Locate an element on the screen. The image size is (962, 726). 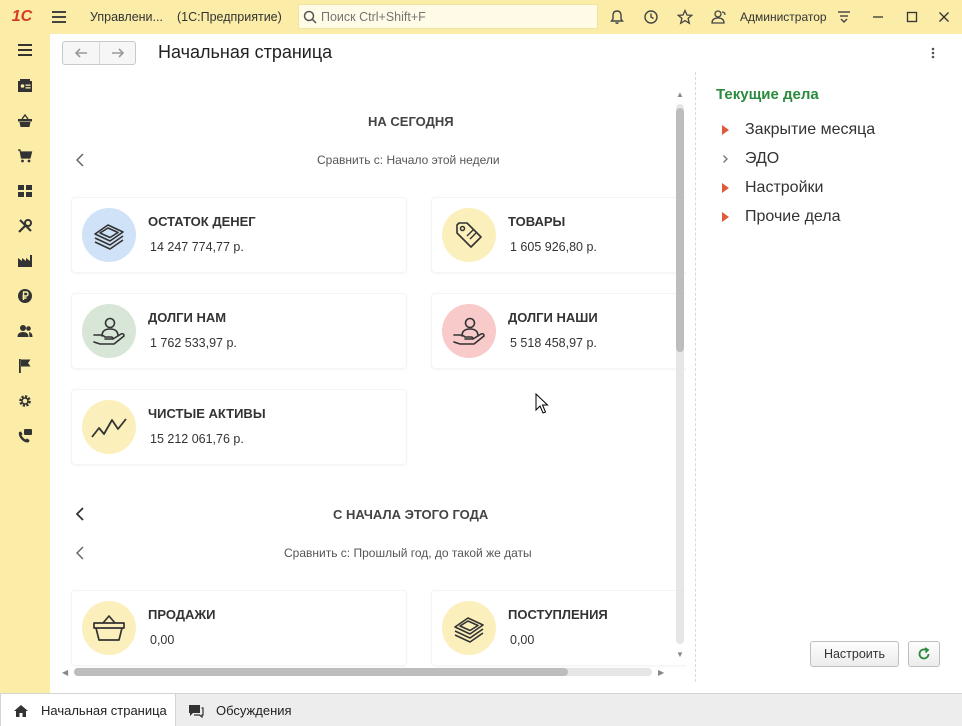
phone-chat-icon is located at coordinates (25, 436).